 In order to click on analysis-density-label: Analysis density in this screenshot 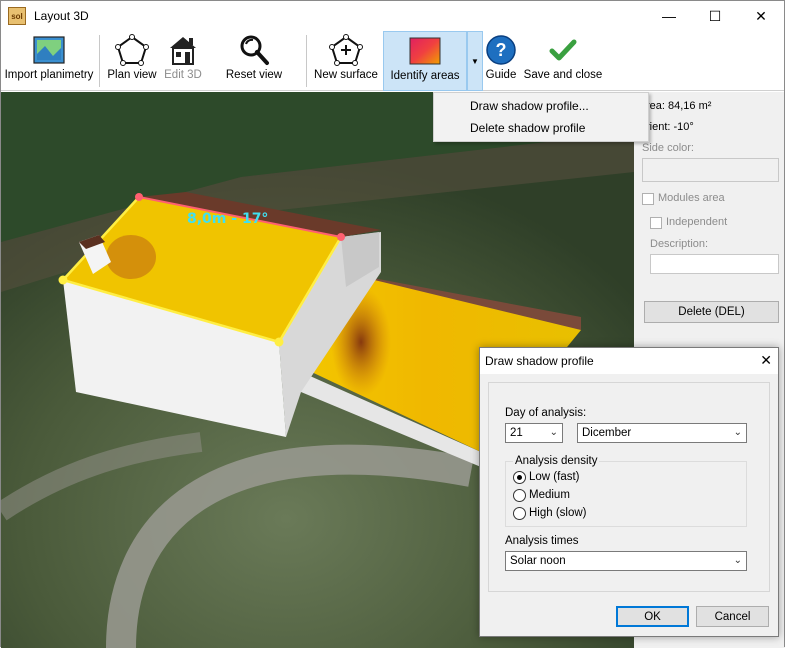, I will do `click(556, 461)`.